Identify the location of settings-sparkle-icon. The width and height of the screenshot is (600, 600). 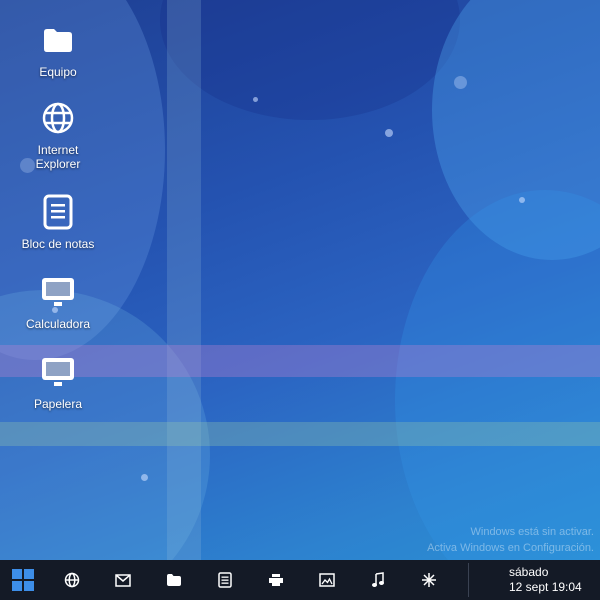
(428, 580).